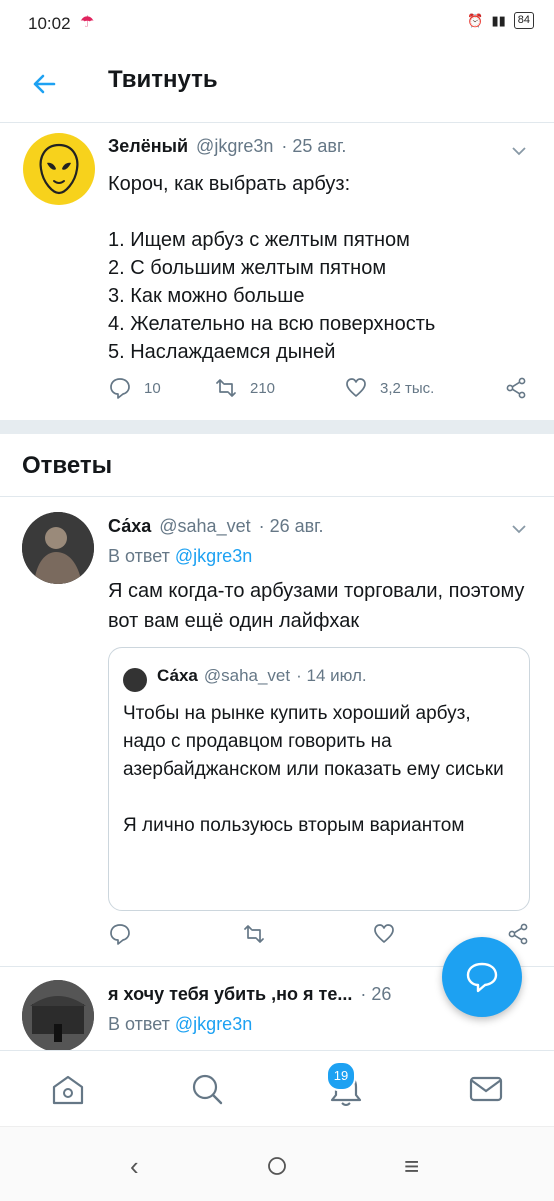 Image resolution: width=554 pixels, height=1201 pixels. I want to click on system-back-icon: ‹, so click(134, 1166).